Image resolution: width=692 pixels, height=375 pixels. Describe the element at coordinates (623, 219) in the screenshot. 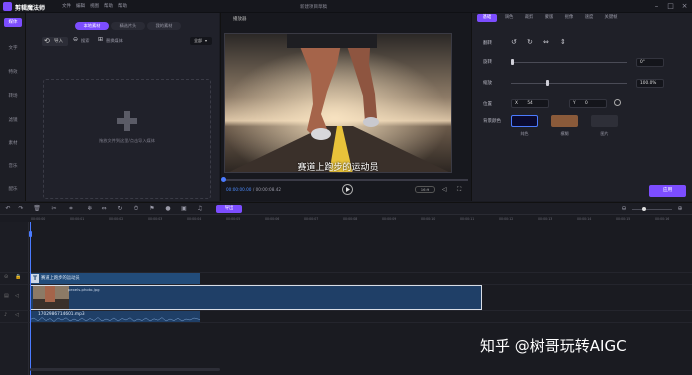

I see `ruler-tick: 00:00:15` at that location.